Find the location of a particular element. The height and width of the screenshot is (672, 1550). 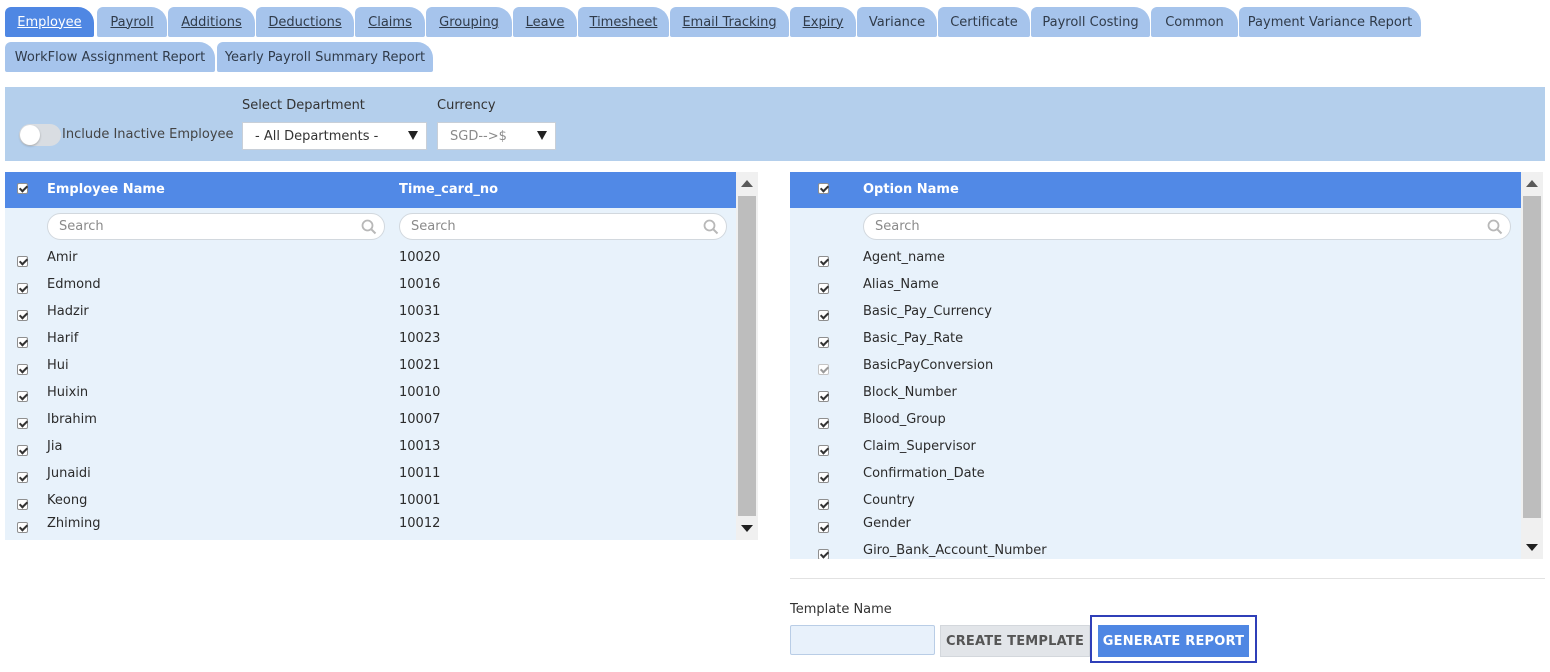

tab-yearly-payroll-summary-report: Yearly Payroll Summary Report is located at coordinates (325, 57).